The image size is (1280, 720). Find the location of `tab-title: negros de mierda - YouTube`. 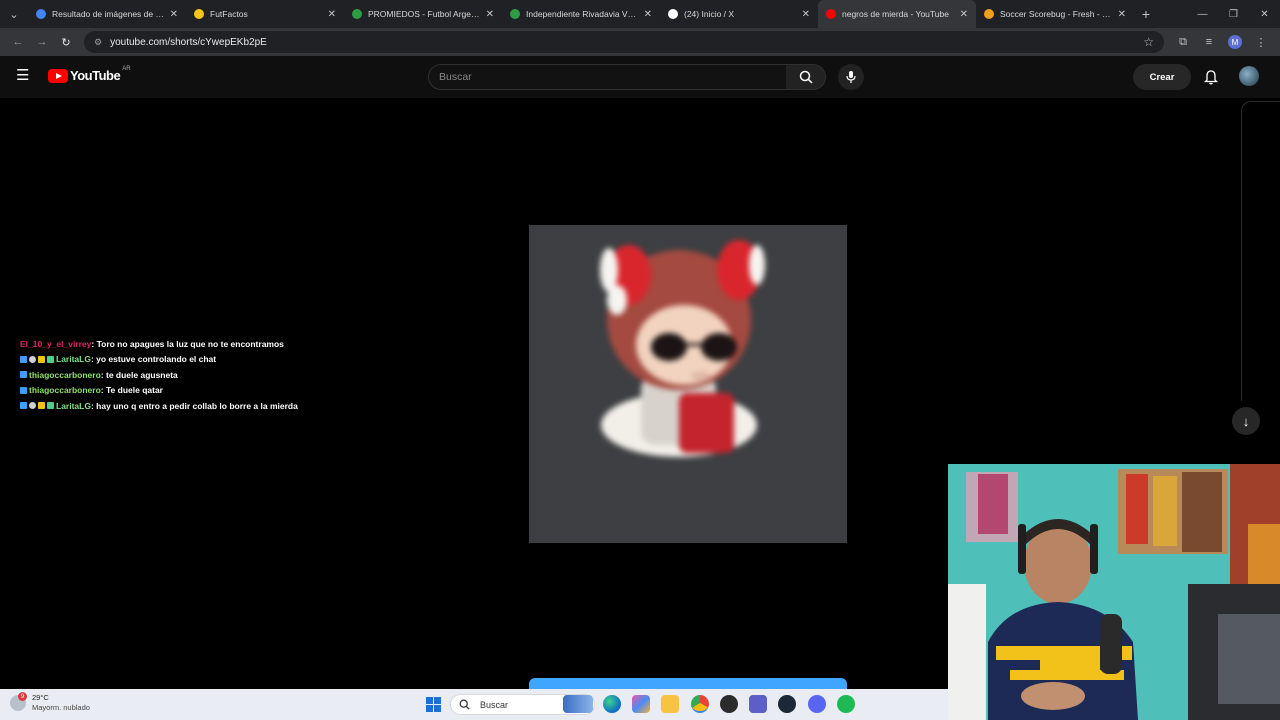

tab-title: negros de mierda - YouTube is located at coordinates (895, 14).